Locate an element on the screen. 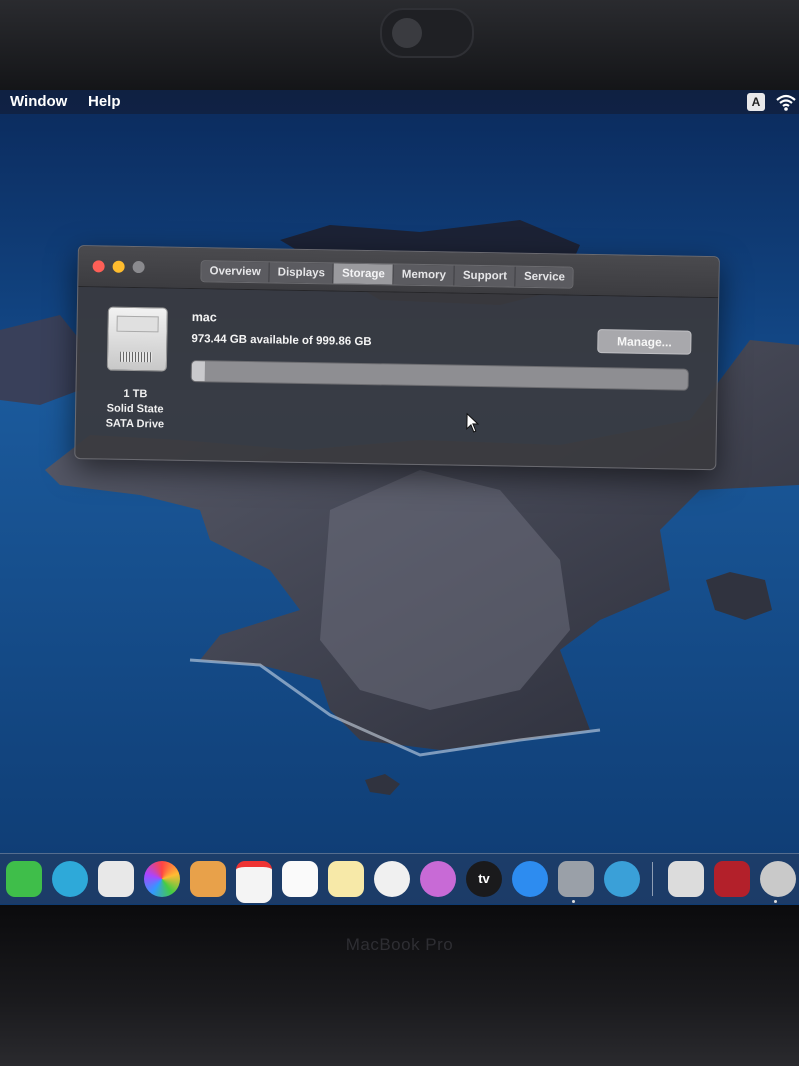 The image size is (799, 1066). photo-booth-icon is located at coordinates (732, 879).